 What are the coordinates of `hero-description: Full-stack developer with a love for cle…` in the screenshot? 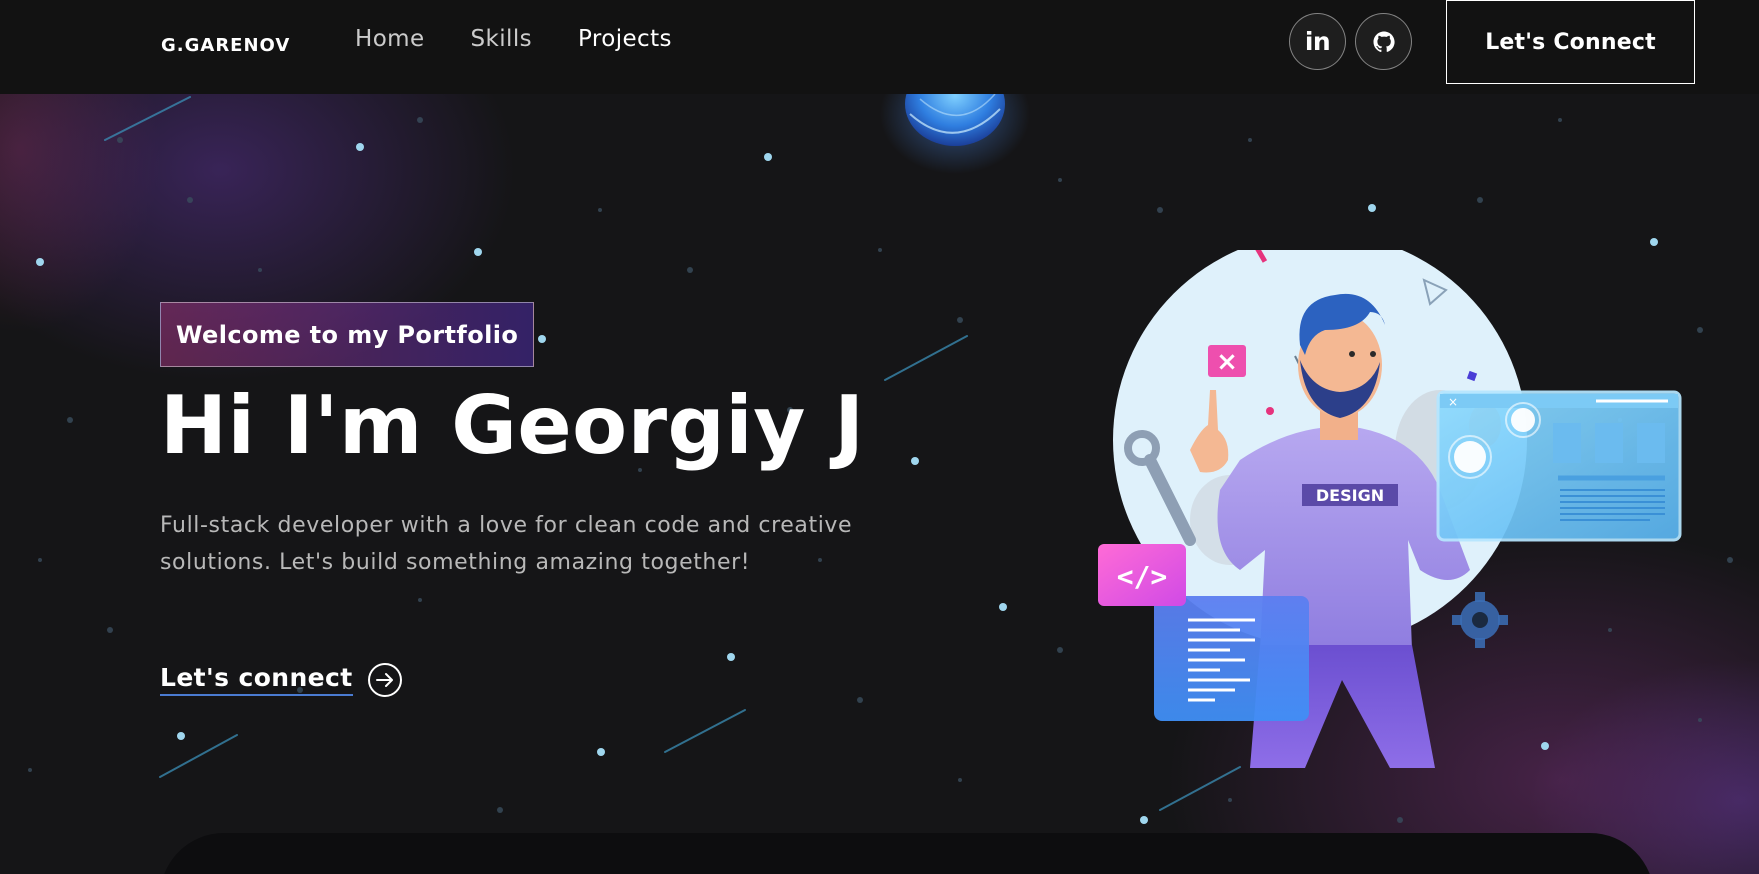 It's located at (506, 544).